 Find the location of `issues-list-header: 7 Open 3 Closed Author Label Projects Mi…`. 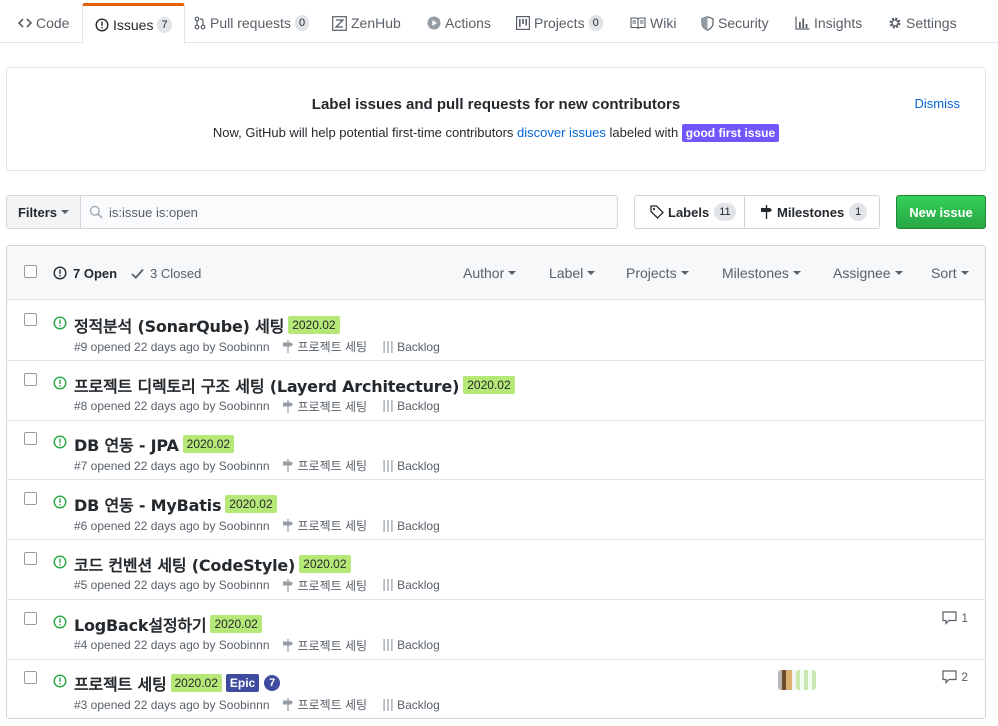

issues-list-header: 7 Open 3 Closed Author Label Projects Mi… is located at coordinates (496, 273).